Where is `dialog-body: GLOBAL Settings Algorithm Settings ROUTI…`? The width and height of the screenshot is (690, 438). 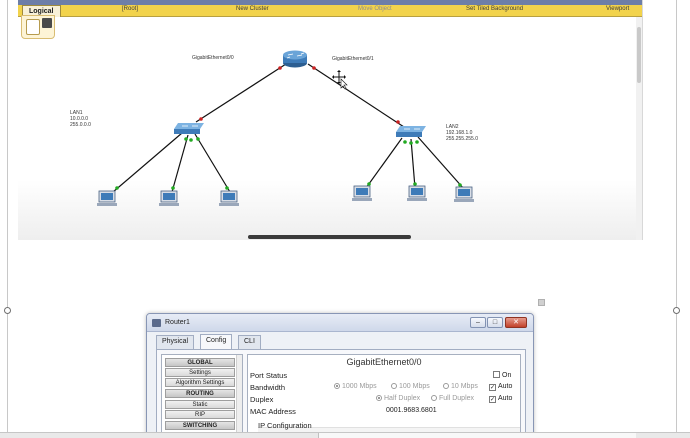
dialog-body: GLOBAL Settings Algorithm Settings ROUTI… is located at coordinates (341, 393).